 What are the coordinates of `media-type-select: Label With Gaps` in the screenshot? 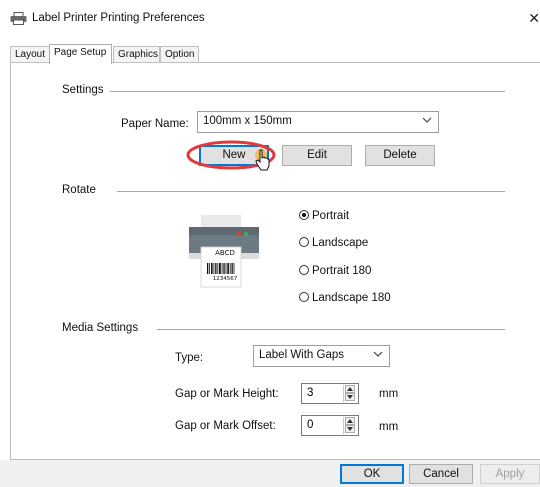 It's located at (321, 356).